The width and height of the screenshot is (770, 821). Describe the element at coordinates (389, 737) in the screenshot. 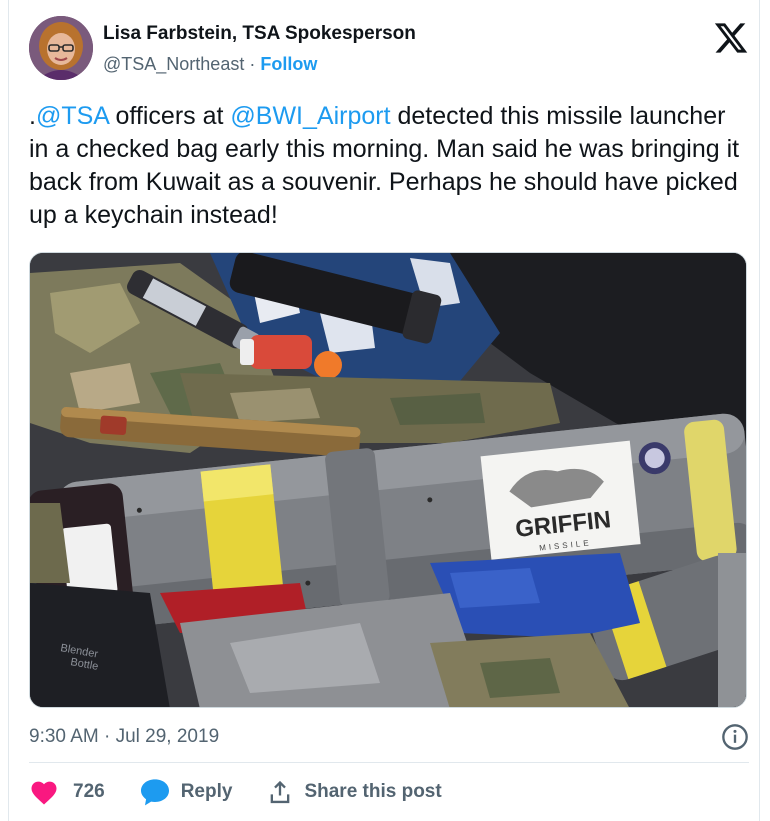

I see `tweet-meta: 9:30 AM · Jul 29, 2019` at that location.